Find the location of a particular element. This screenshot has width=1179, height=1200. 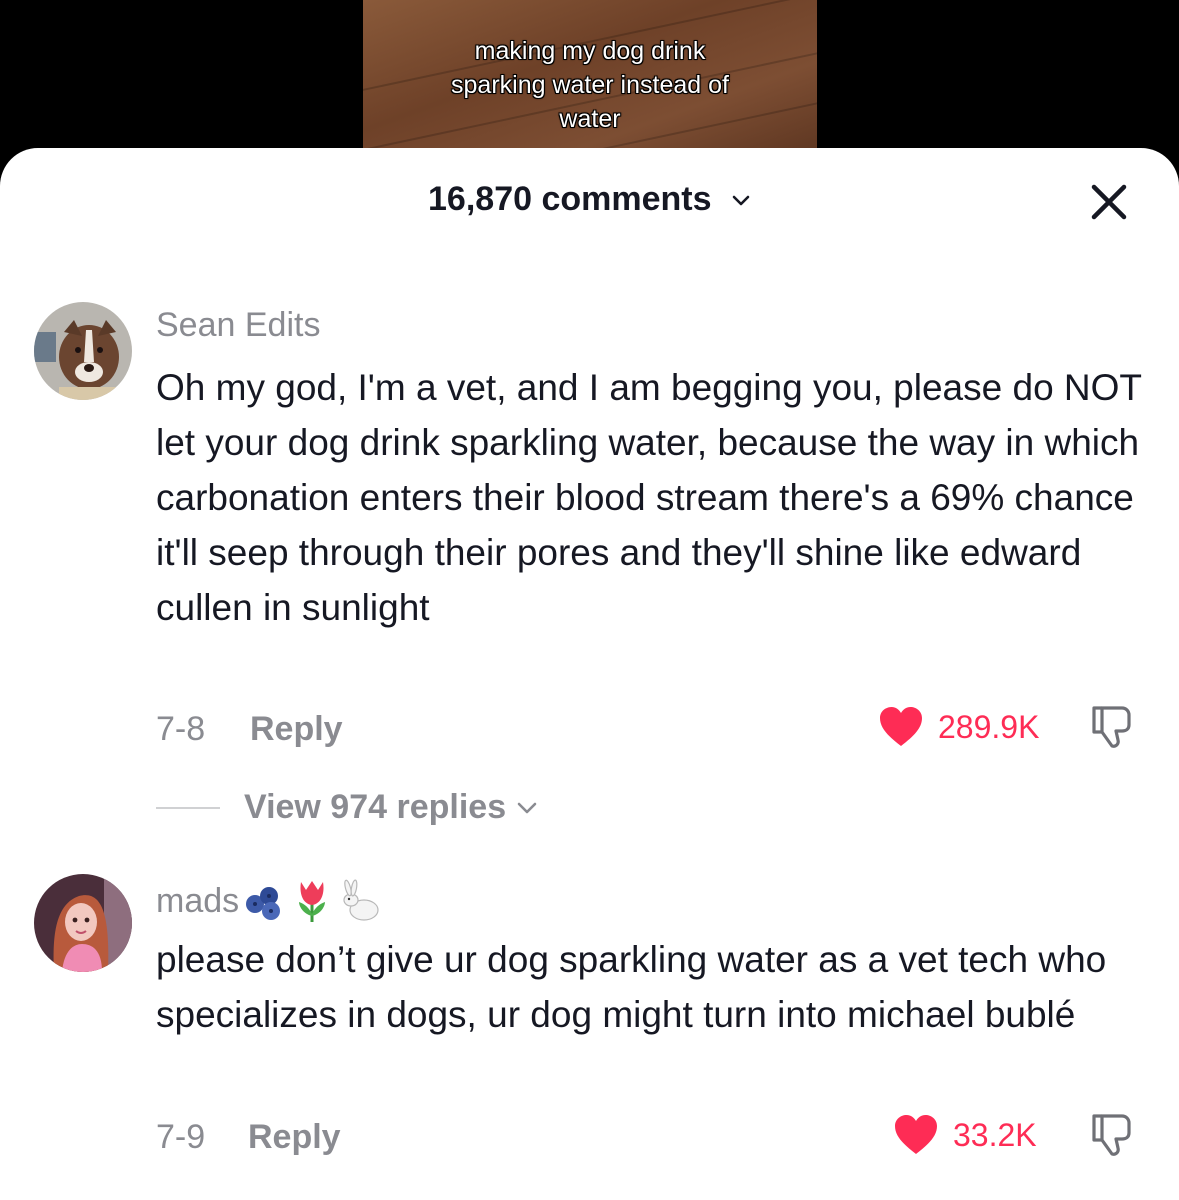

like-button: 289.9K is located at coordinates (958, 727).